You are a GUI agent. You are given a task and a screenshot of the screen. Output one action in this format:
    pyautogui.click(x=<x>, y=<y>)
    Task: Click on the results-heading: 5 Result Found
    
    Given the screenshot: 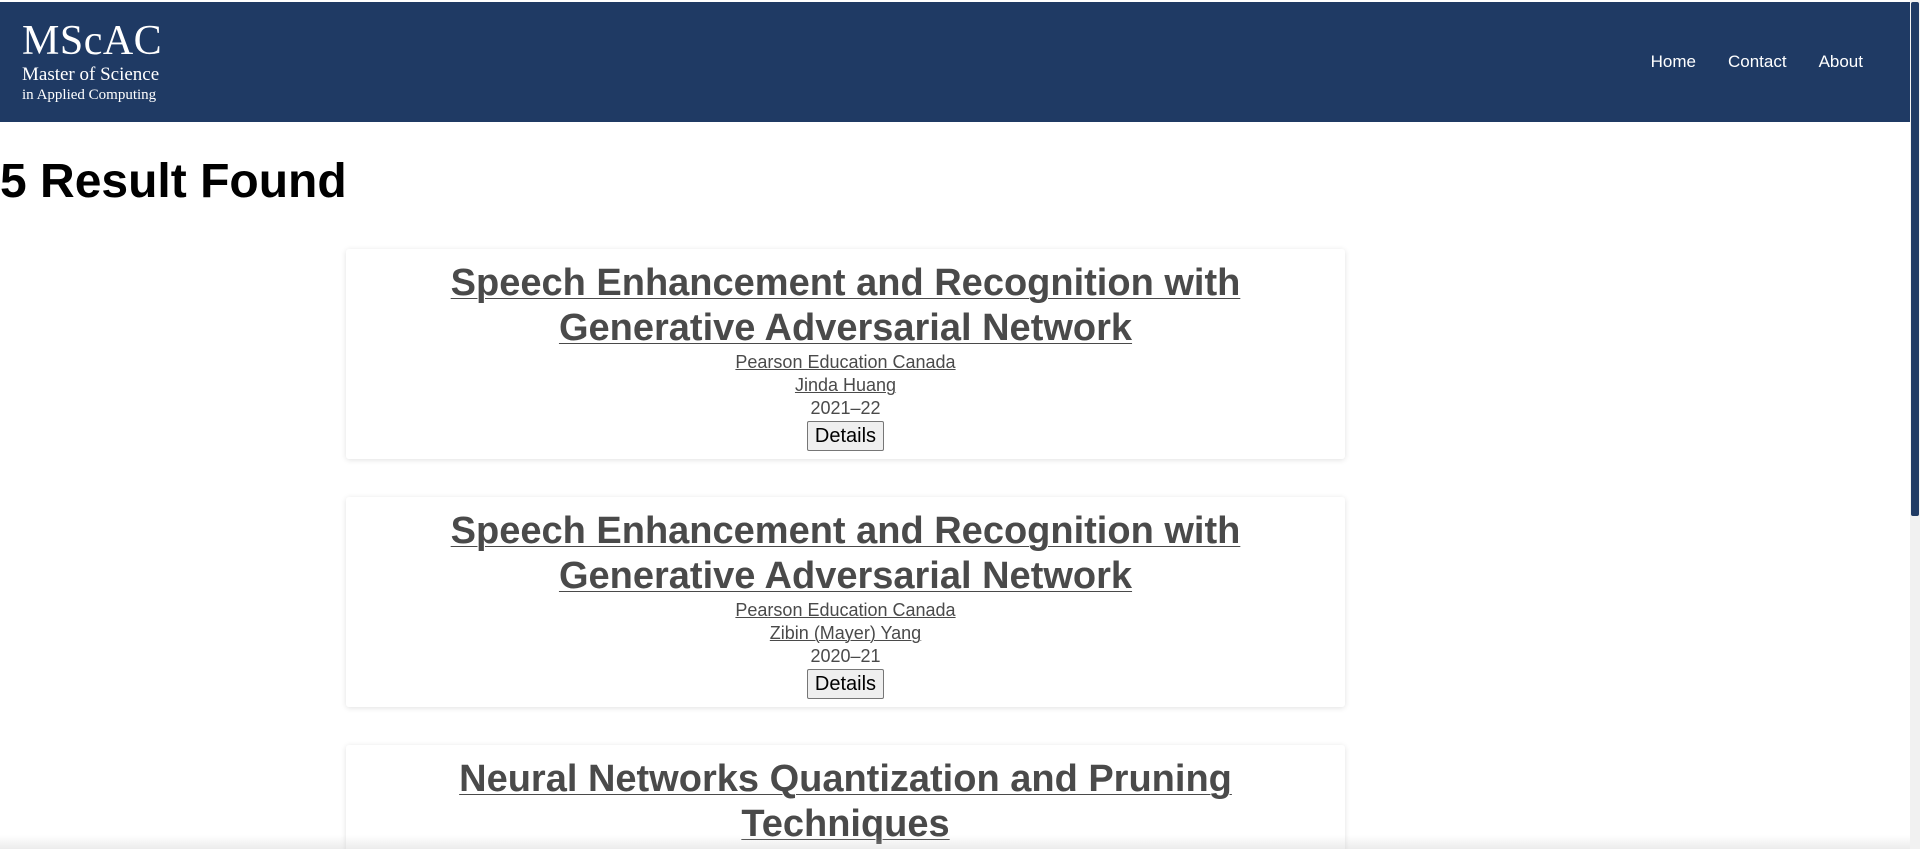 What is the action you would take?
    pyautogui.click(x=173, y=181)
    